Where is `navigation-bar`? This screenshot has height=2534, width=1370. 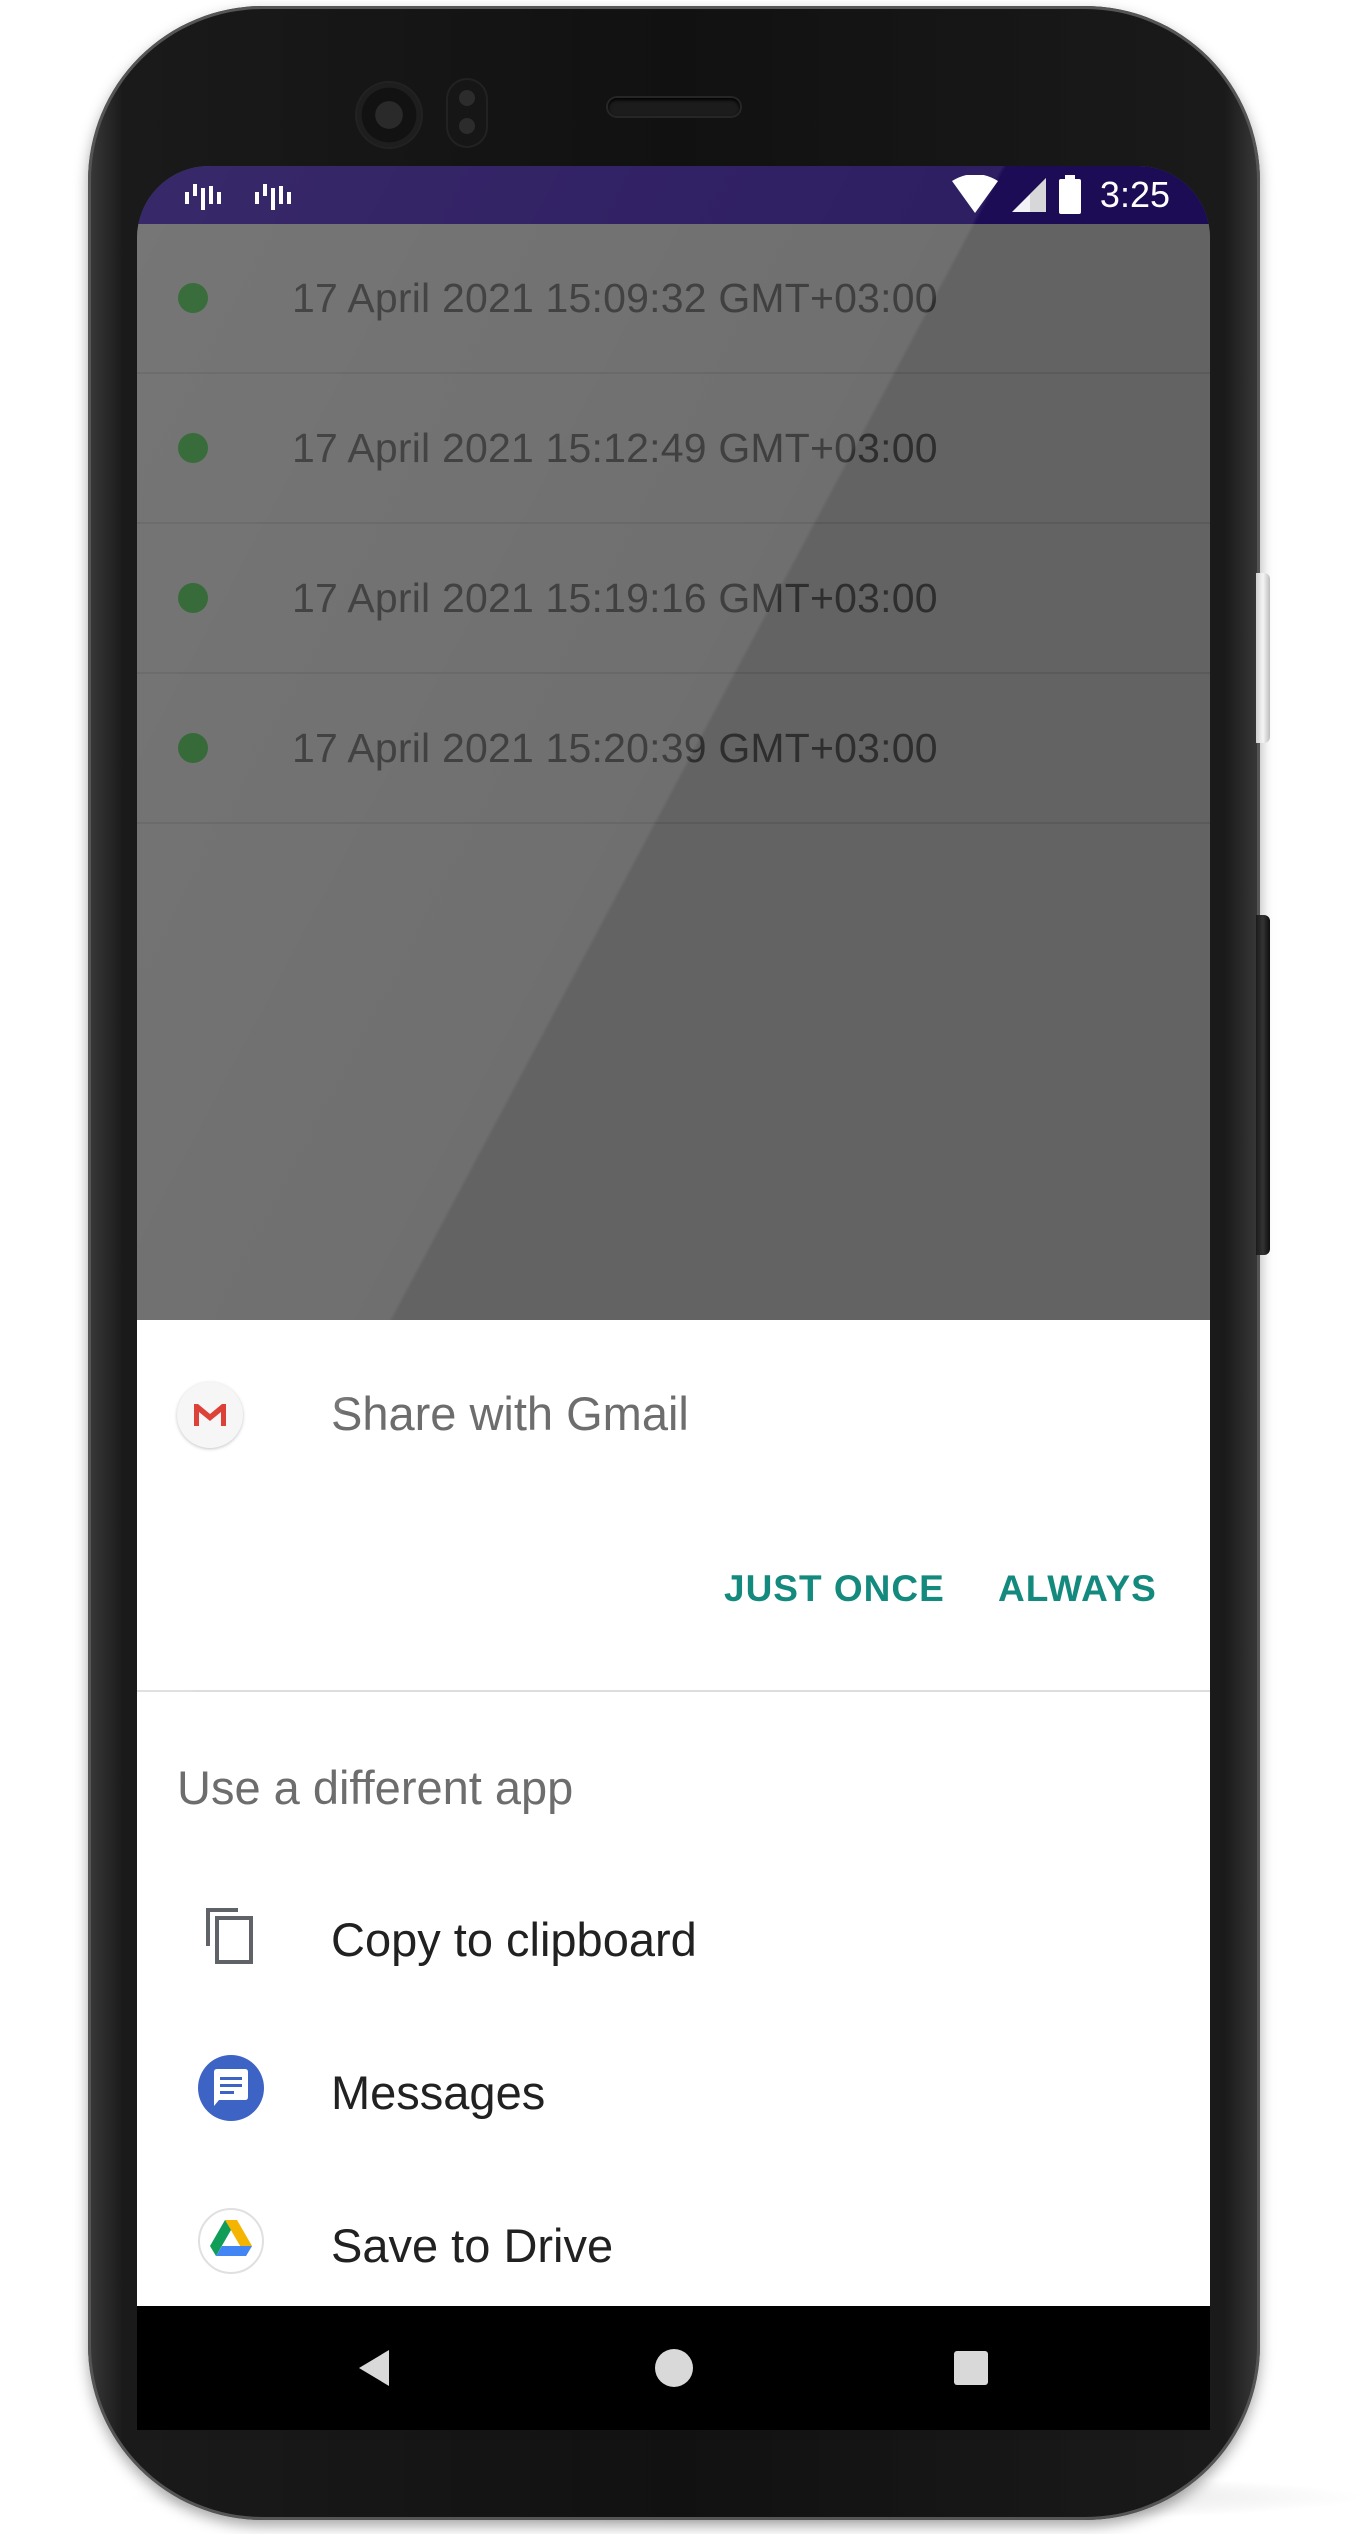
navigation-bar is located at coordinates (673, 2368).